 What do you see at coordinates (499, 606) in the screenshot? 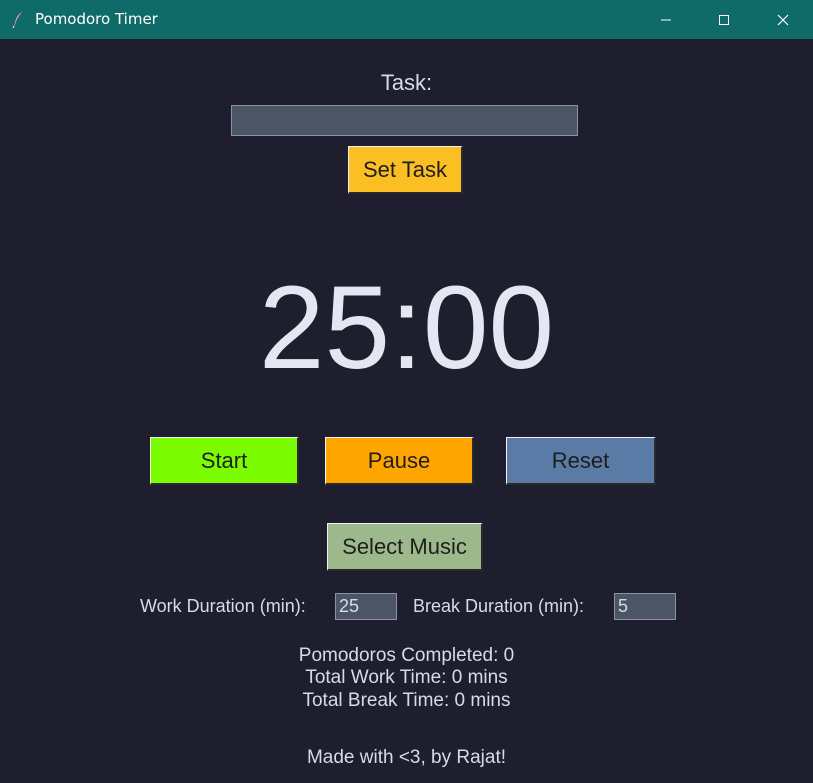
I see `break-duration-label: Break Duration (min):` at bounding box center [499, 606].